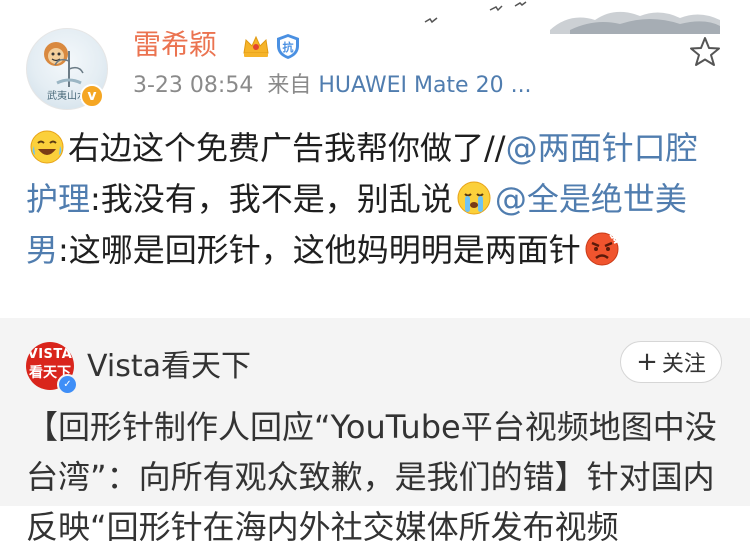 Image resolution: width=750 pixels, height=552 pixels. Describe the element at coordinates (602, 249) in the screenshot. I see `angry-emoji` at that location.